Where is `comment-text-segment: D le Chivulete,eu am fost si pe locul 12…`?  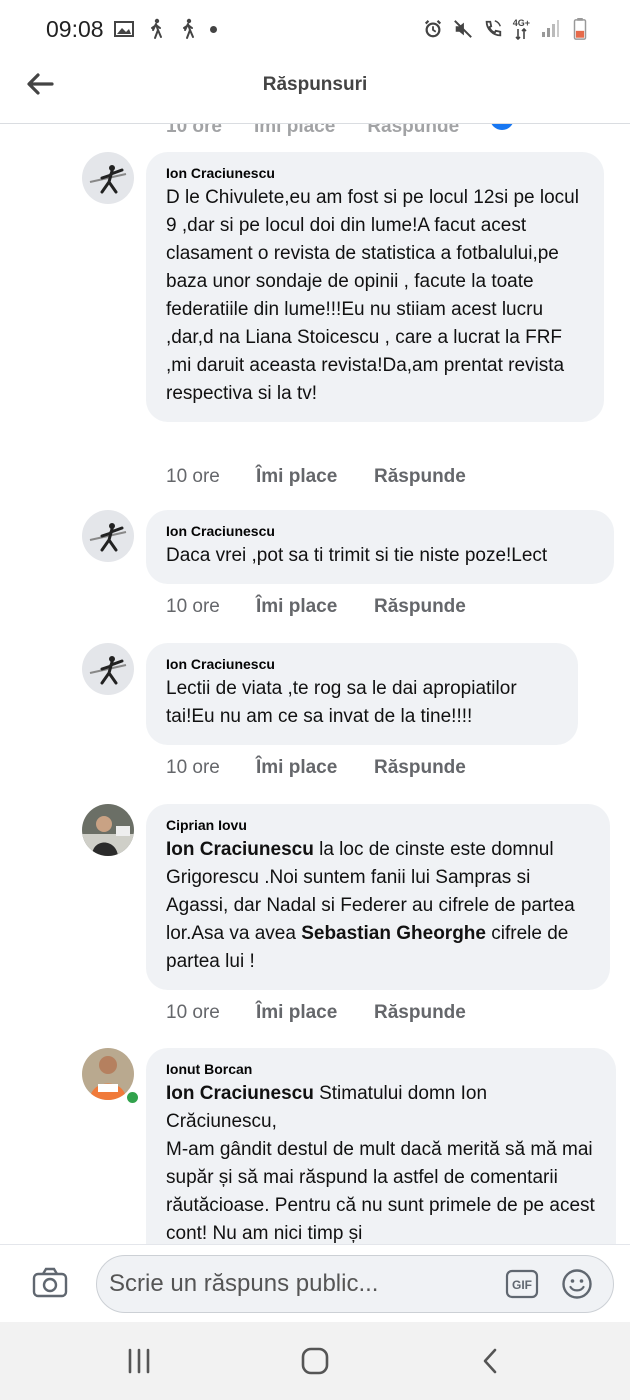 comment-text-segment: D le Chivulete,eu am fost si pe locul 12… is located at coordinates (372, 295).